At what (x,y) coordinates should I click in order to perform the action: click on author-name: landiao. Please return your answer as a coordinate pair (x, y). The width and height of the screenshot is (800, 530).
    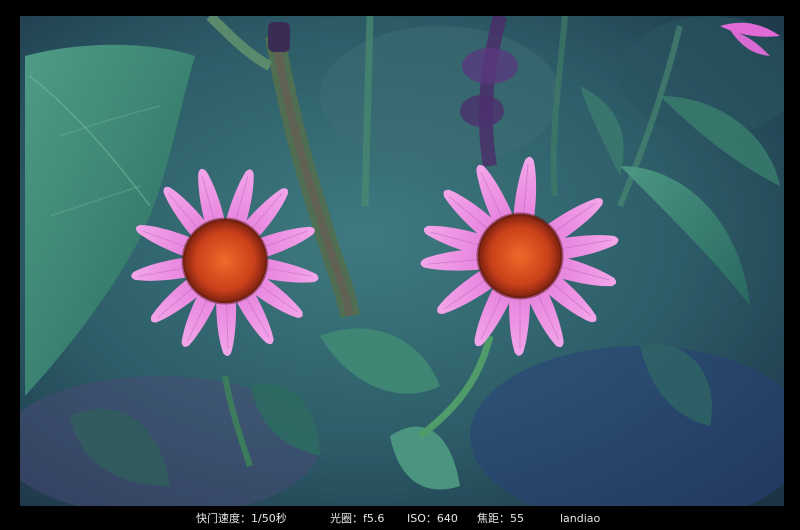
    Looking at the image, I should click on (580, 518).